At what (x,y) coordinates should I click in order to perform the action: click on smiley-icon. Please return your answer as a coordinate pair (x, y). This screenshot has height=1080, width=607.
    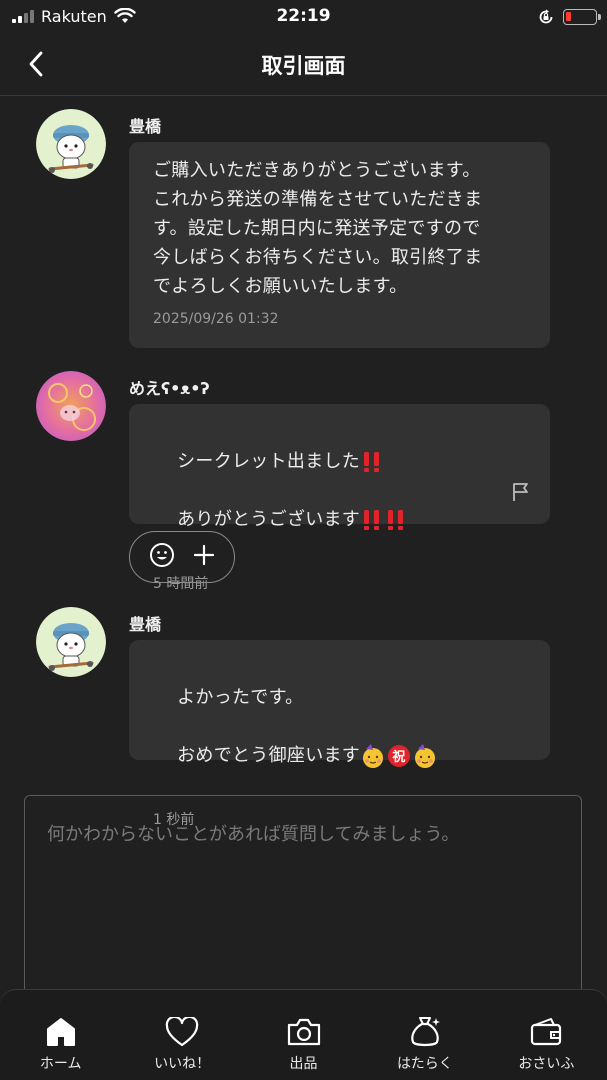
    Looking at the image, I should click on (162, 555).